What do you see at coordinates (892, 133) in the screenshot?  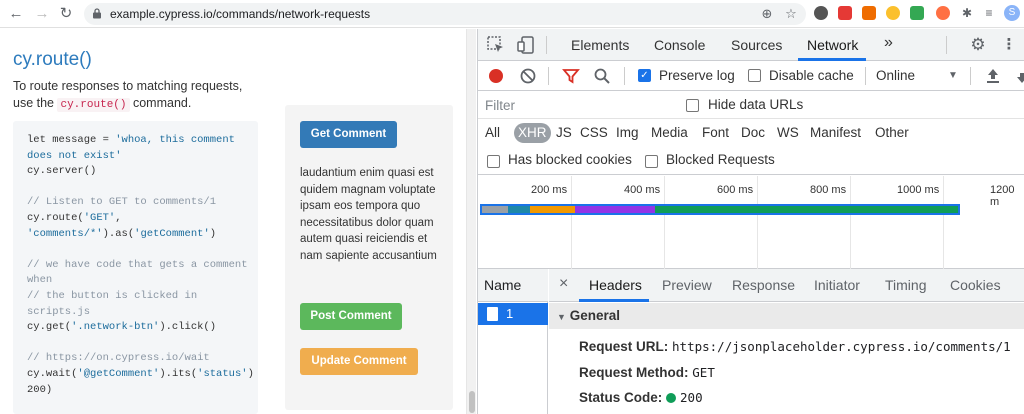 I see `type-filter-other: Other` at bounding box center [892, 133].